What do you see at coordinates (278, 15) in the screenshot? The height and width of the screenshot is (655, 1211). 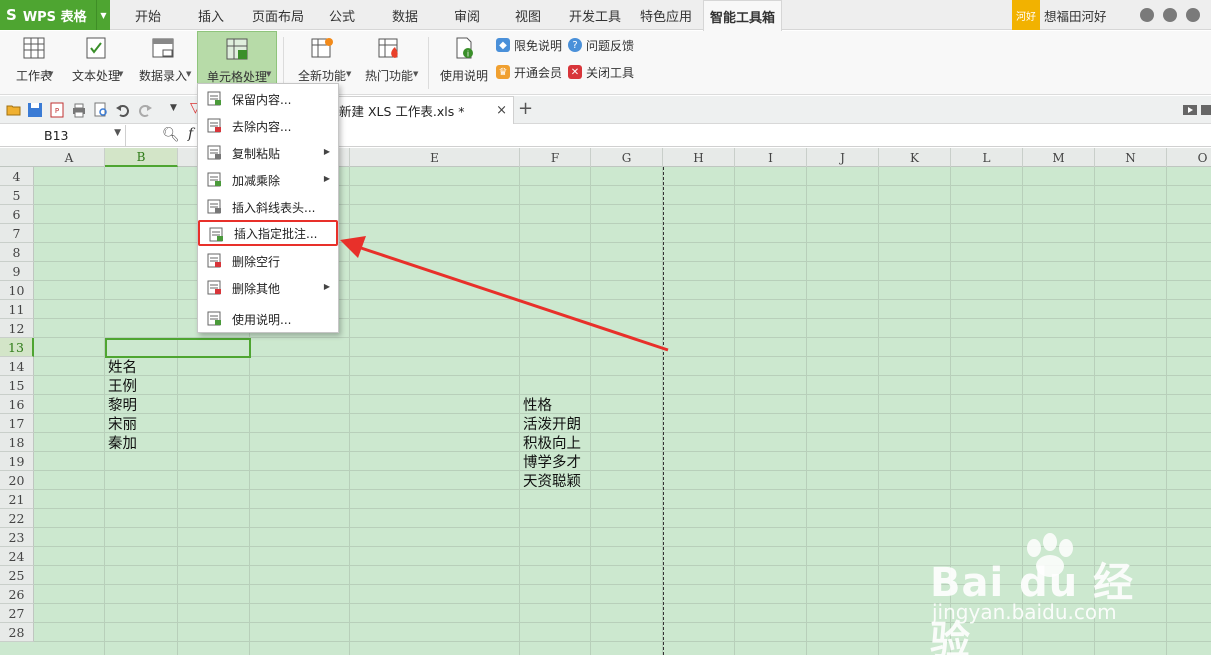 I see `tab-page-layout: 页面布局` at bounding box center [278, 15].